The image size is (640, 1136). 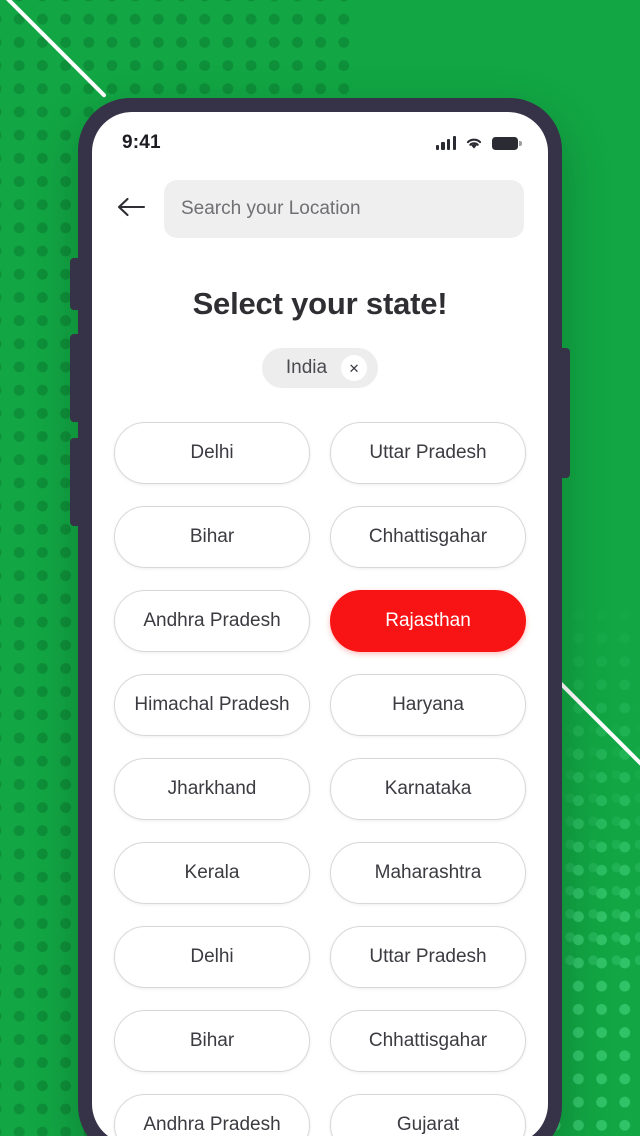 What do you see at coordinates (474, 143) in the screenshot?
I see `wifi-icon` at bounding box center [474, 143].